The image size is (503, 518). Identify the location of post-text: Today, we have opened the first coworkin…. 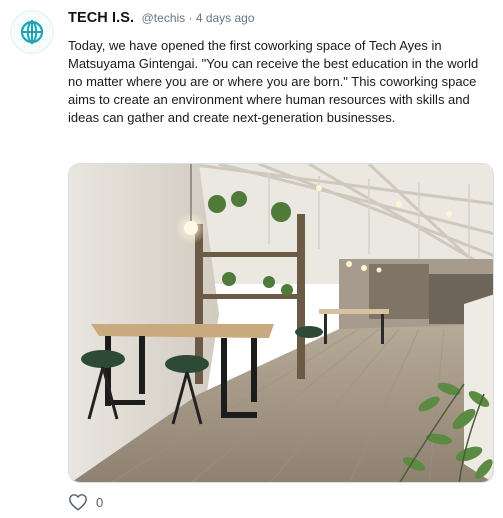
(273, 81).